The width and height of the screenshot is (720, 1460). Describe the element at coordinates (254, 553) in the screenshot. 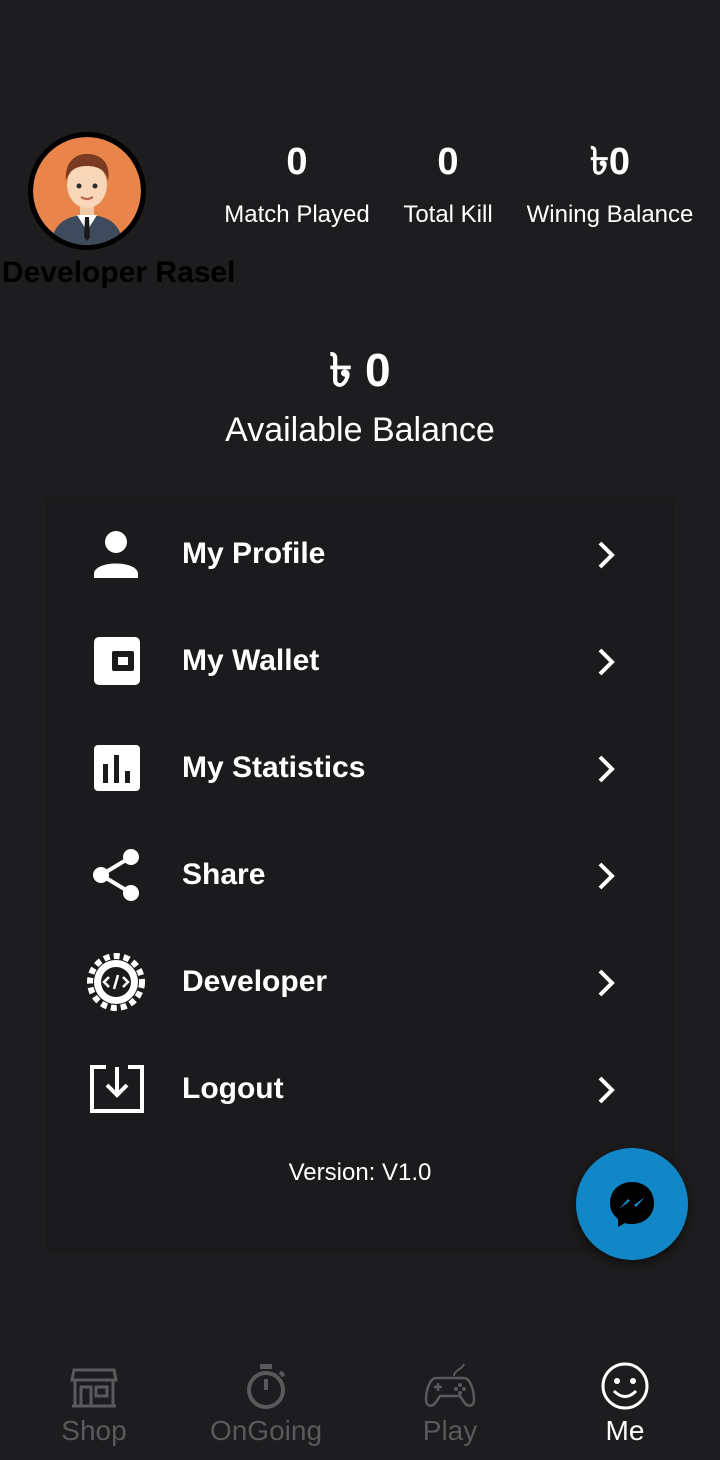

I see `menu-item-label: My Profile` at that location.